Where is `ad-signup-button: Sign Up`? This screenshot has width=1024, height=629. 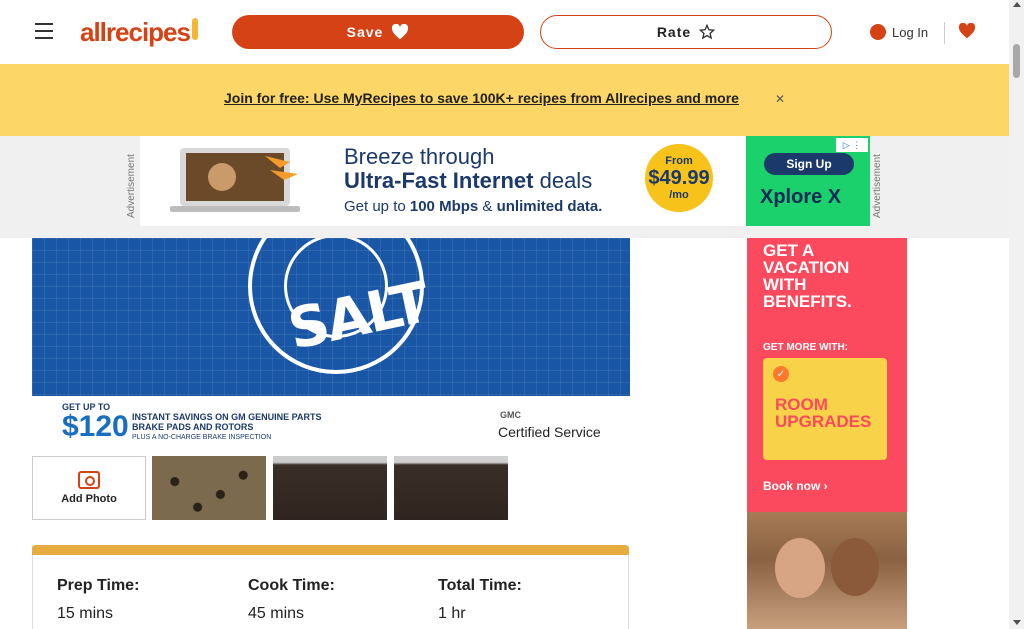 ad-signup-button: Sign Up is located at coordinates (809, 164).